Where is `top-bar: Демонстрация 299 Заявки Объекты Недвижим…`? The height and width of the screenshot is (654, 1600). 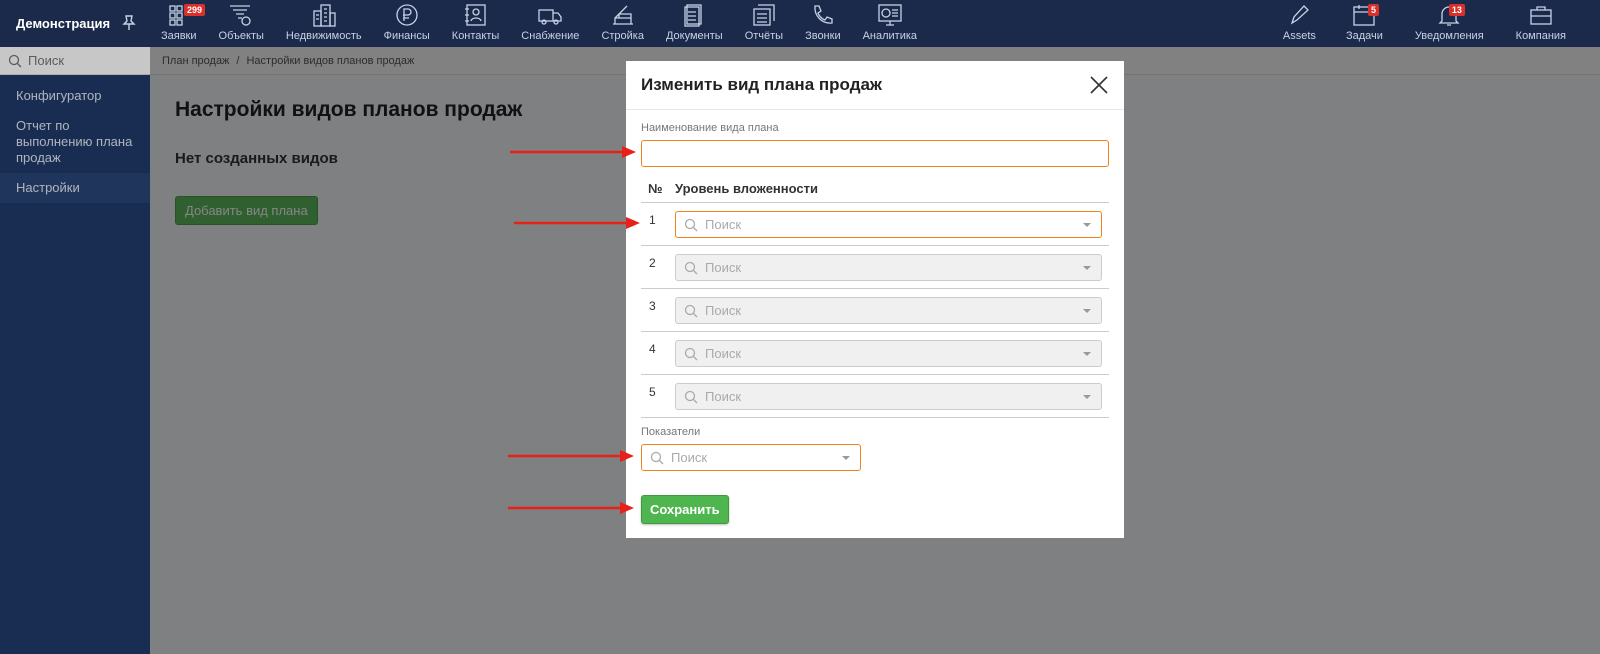 top-bar: Демонстрация 299 Заявки Объекты Недвижим… is located at coordinates (800, 23).